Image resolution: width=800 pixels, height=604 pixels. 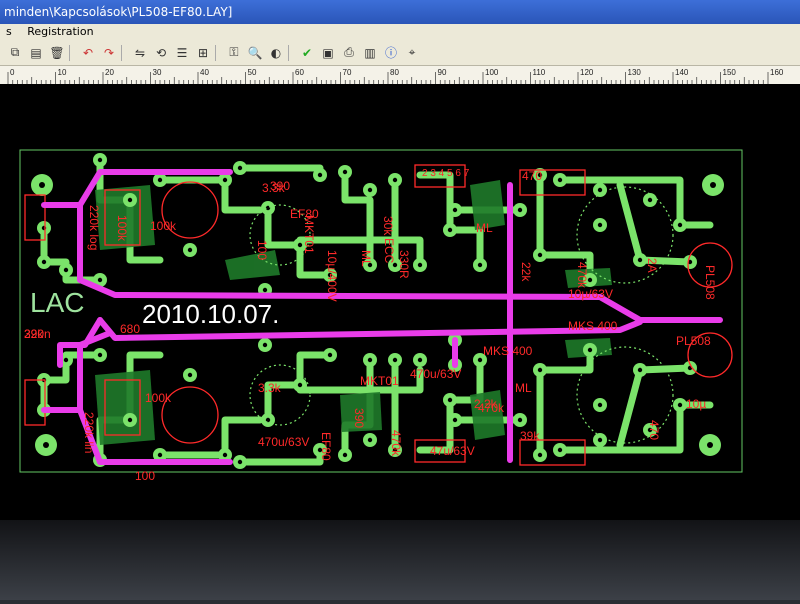 I want to click on component-label: 220k log, so click(x=94, y=227).